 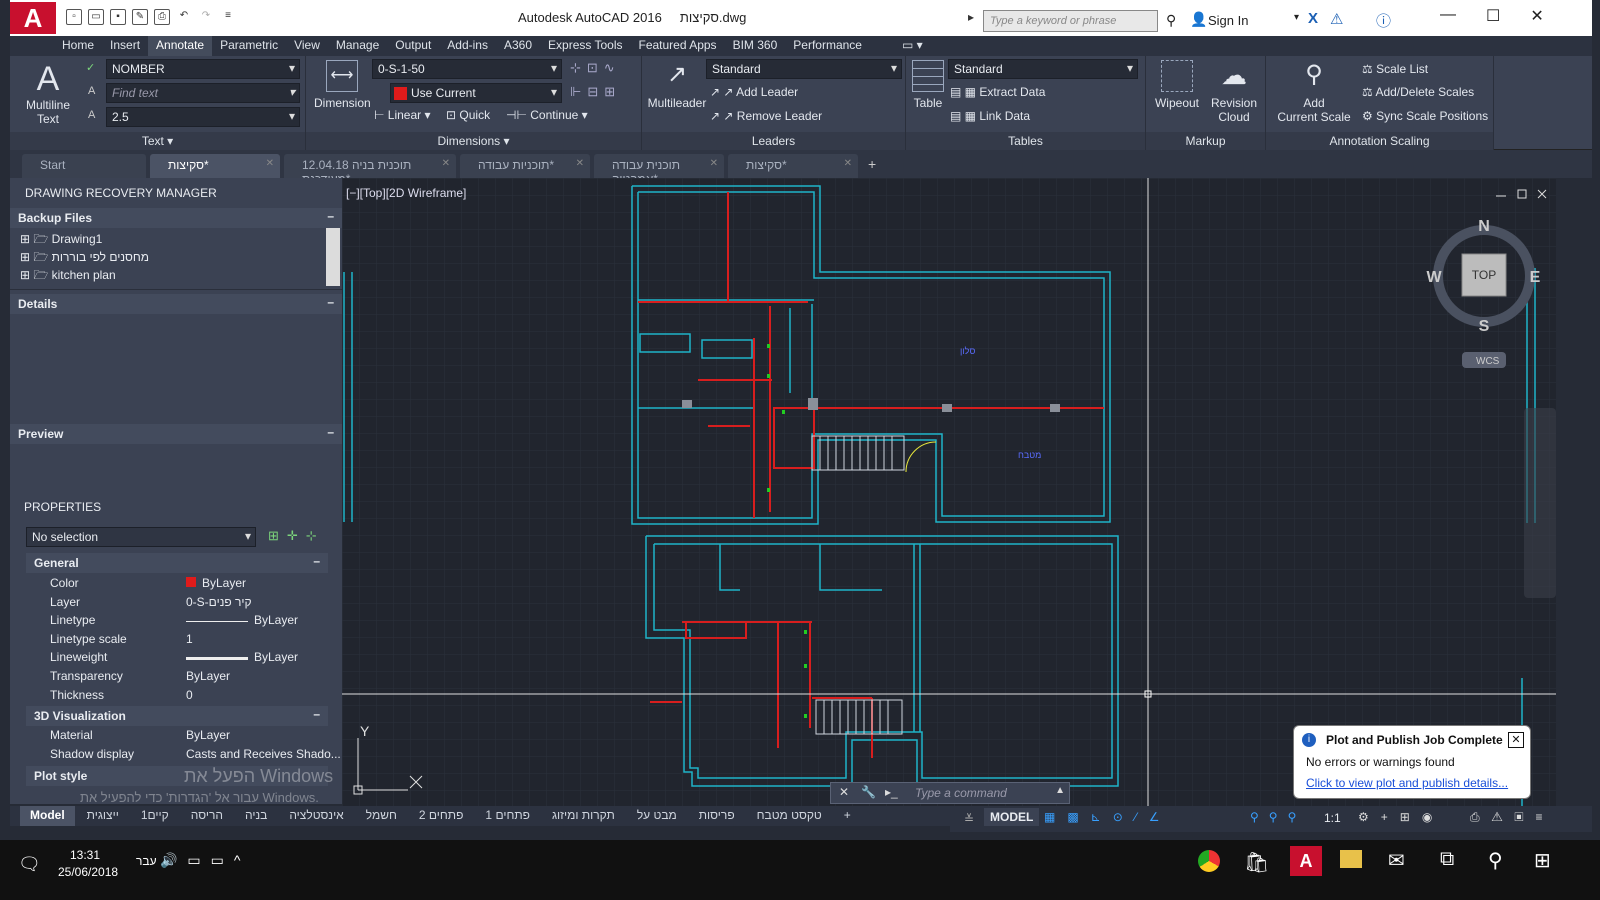 What do you see at coordinates (203, 69) in the screenshot?
I see `text-style-select: NOMBER` at bounding box center [203, 69].